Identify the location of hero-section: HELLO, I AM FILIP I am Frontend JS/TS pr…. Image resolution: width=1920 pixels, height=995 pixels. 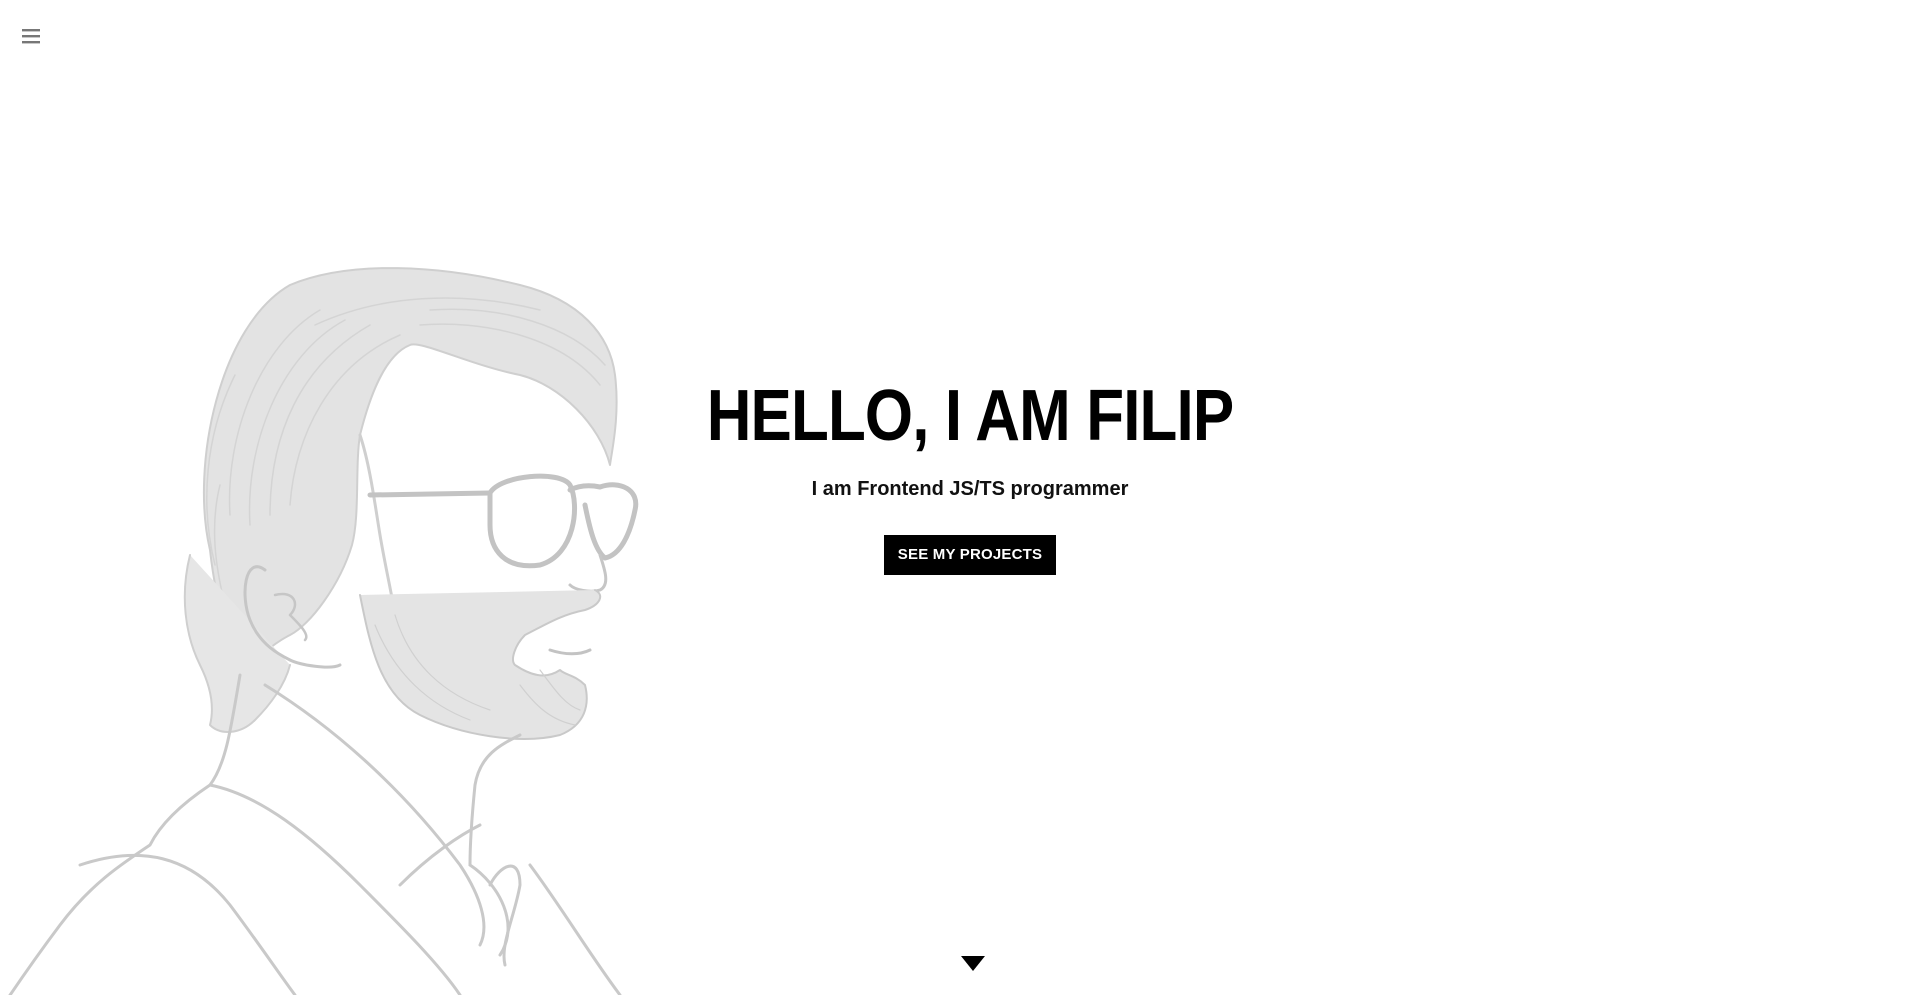
(970, 477).